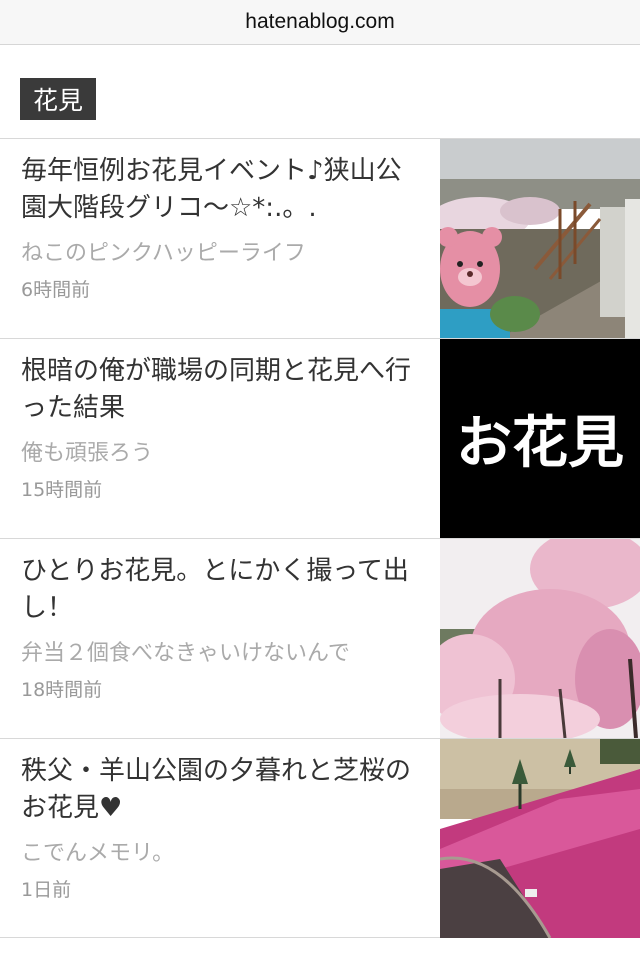 The width and height of the screenshot is (640, 954). What do you see at coordinates (58, 99) in the screenshot?
I see `tag-label: 花見` at bounding box center [58, 99].